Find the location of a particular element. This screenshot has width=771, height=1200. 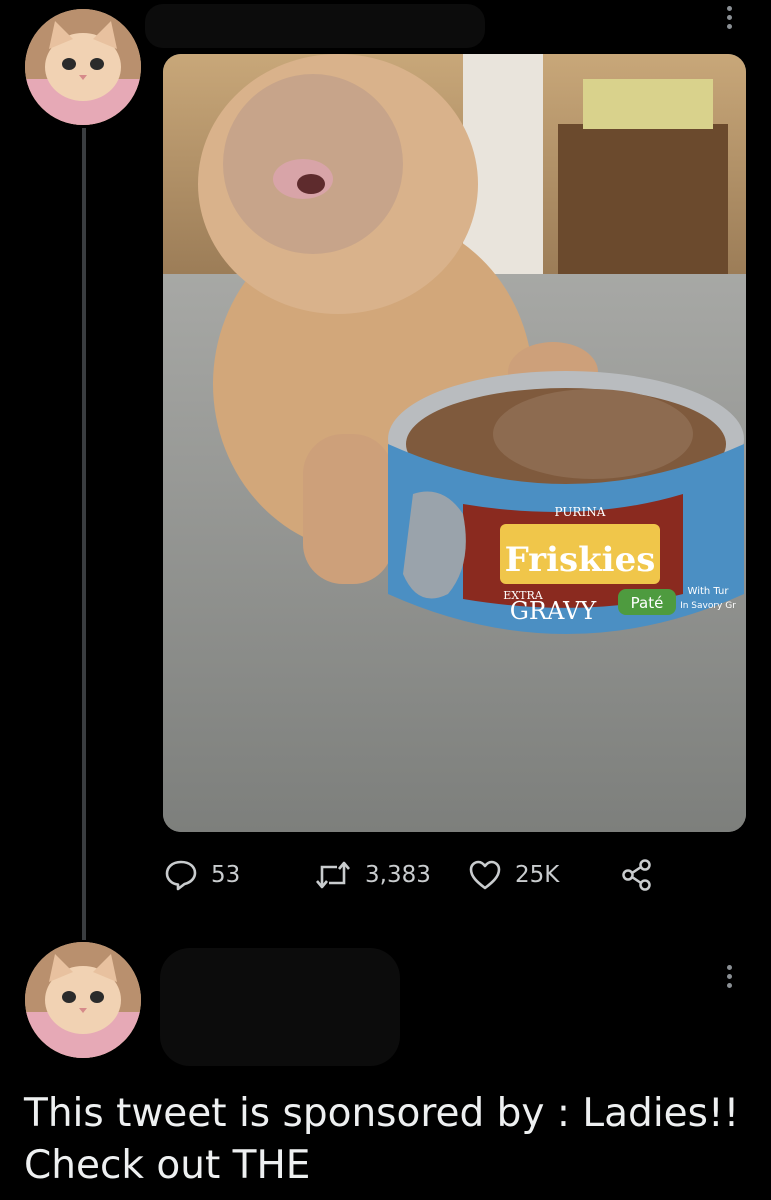

retweet-count: 3,383 is located at coordinates (398, 875).